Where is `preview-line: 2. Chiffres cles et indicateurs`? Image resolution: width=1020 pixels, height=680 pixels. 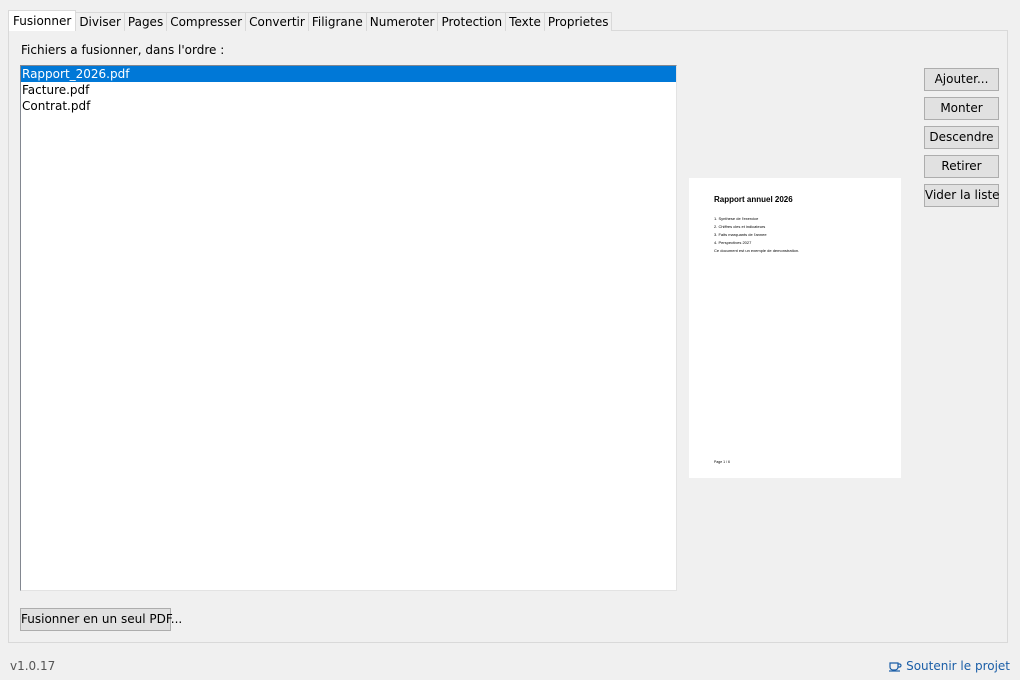
preview-line: 2. Chiffres cles et indicateurs is located at coordinates (740, 226).